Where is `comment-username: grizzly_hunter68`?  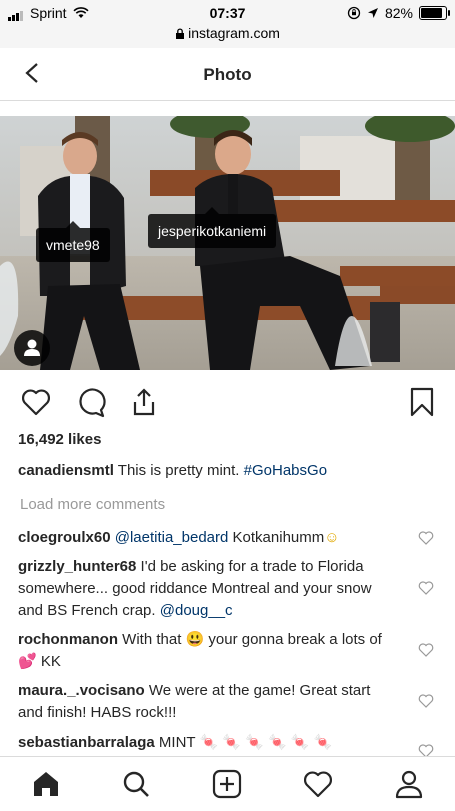 comment-username: grizzly_hunter68 is located at coordinates (77, 566).